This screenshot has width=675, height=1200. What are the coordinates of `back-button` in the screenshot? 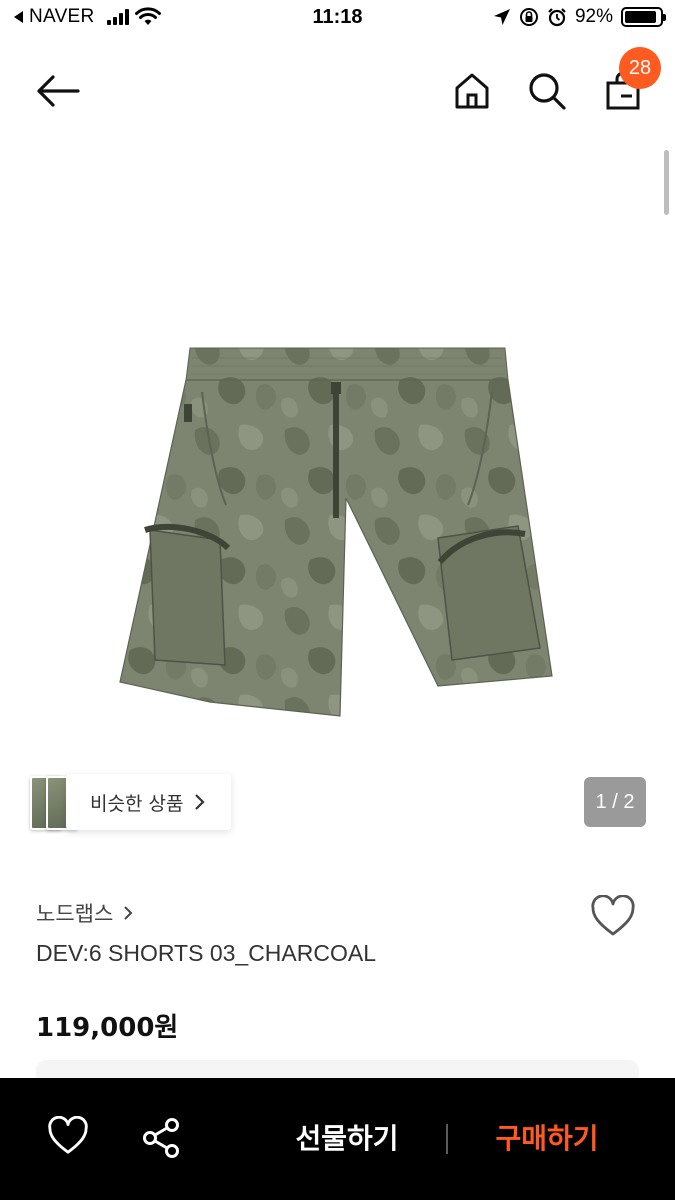 It's located at (58, 91).